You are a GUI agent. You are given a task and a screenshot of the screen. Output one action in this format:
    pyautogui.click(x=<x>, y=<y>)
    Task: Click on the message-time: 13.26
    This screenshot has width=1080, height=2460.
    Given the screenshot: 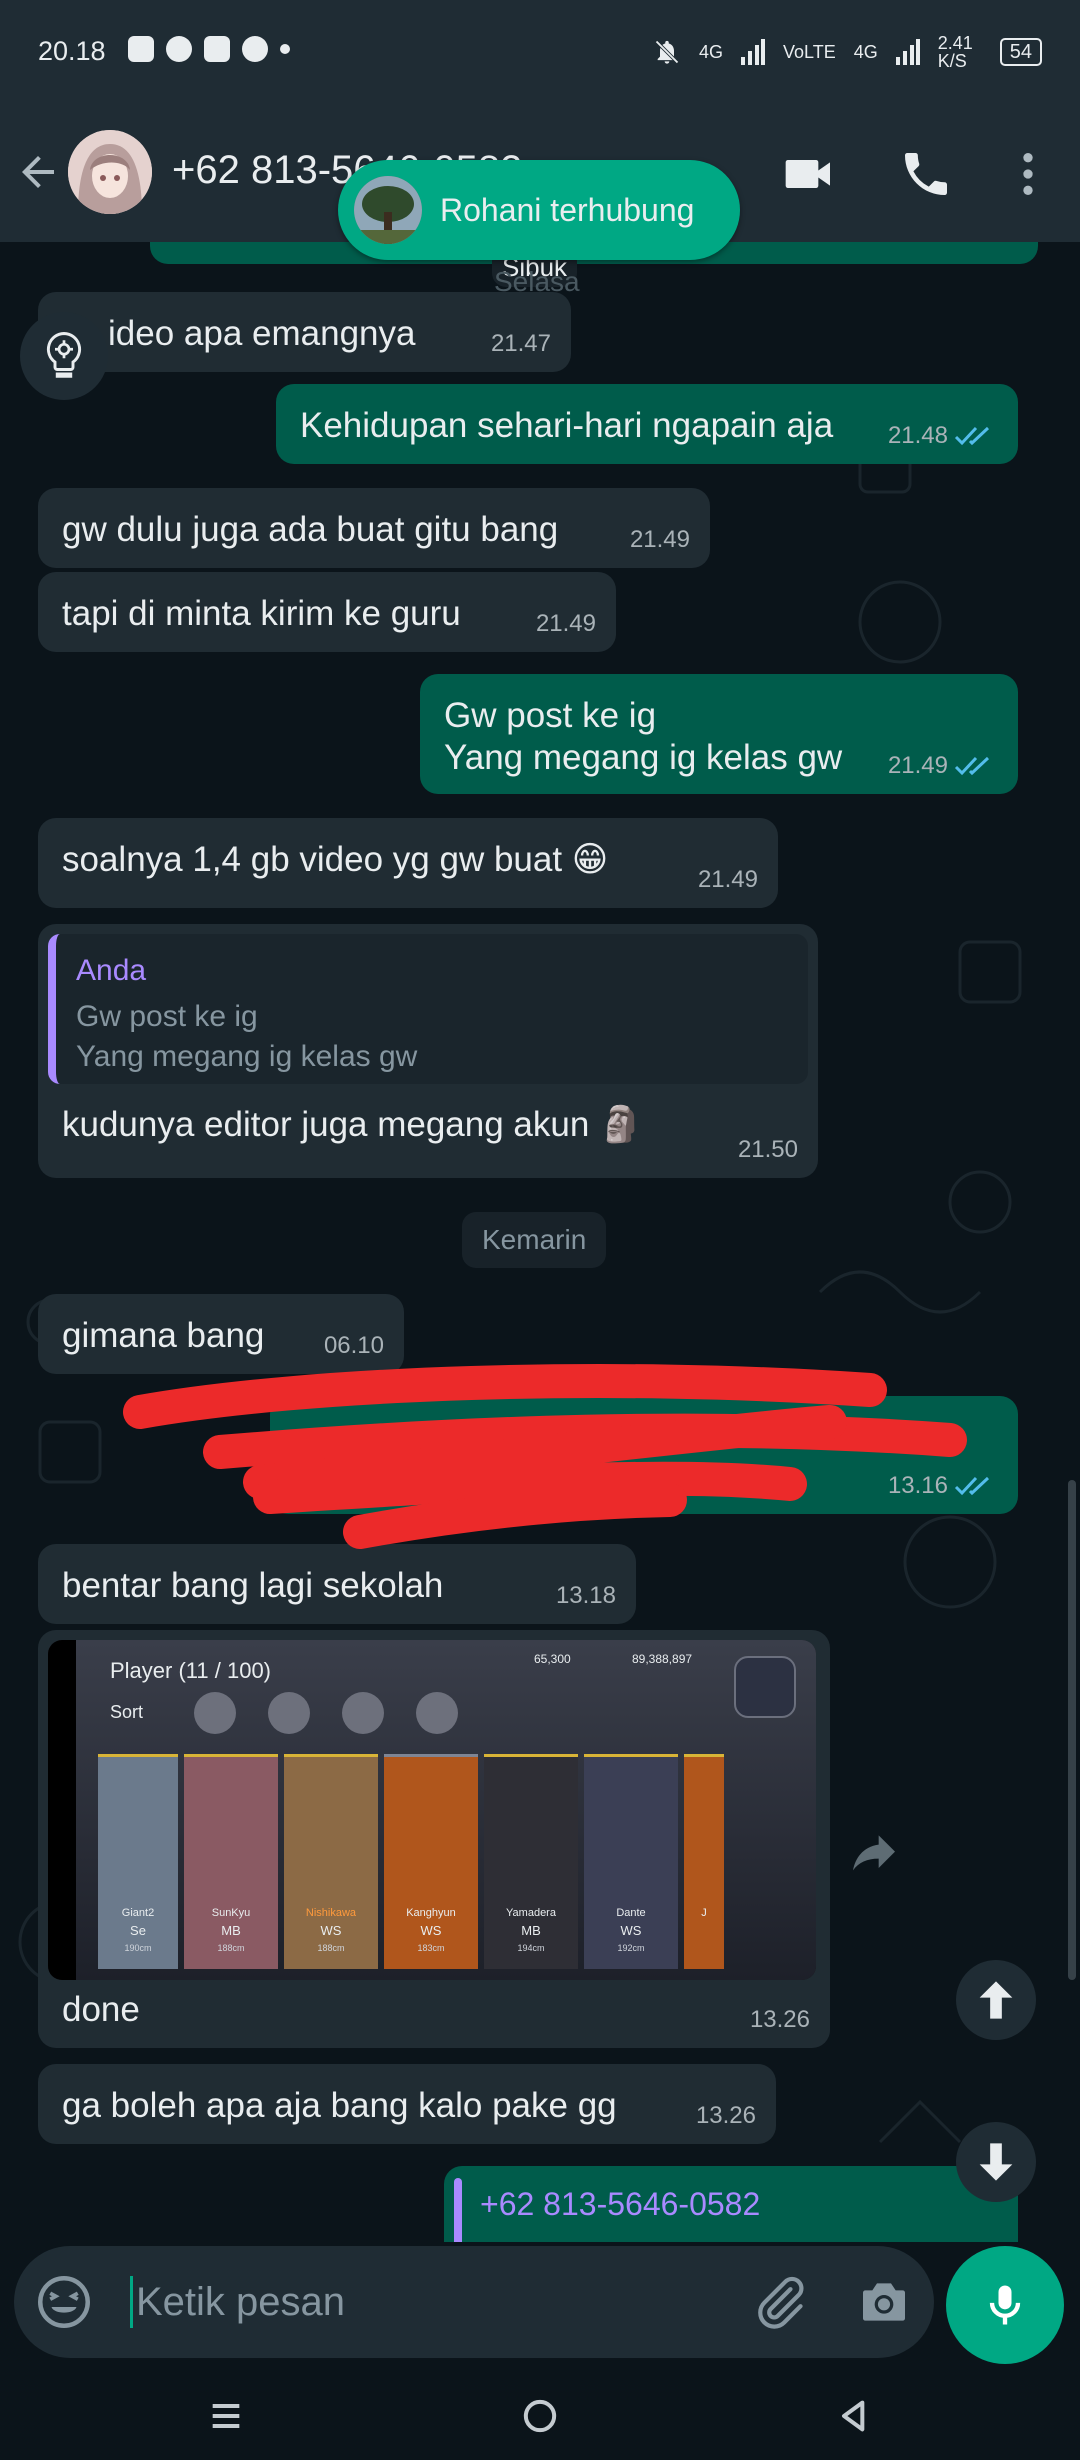 What is the action you would take?
    pyautogui.click(x=725, y=2115)
    